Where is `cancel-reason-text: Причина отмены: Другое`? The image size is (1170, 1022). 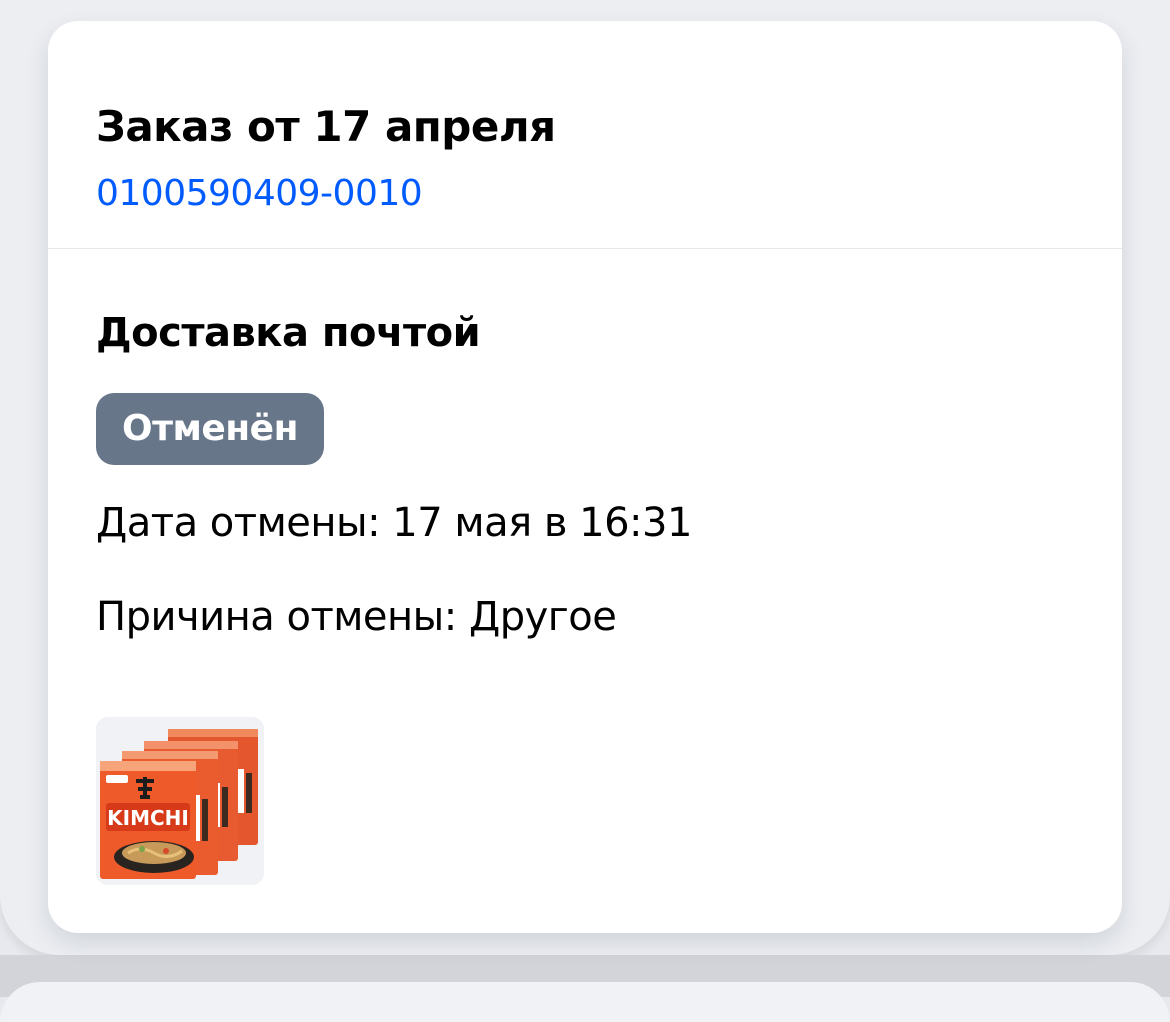
cancel-reason-text: Причина отмены: Другое is located at coordinates (356, 617).